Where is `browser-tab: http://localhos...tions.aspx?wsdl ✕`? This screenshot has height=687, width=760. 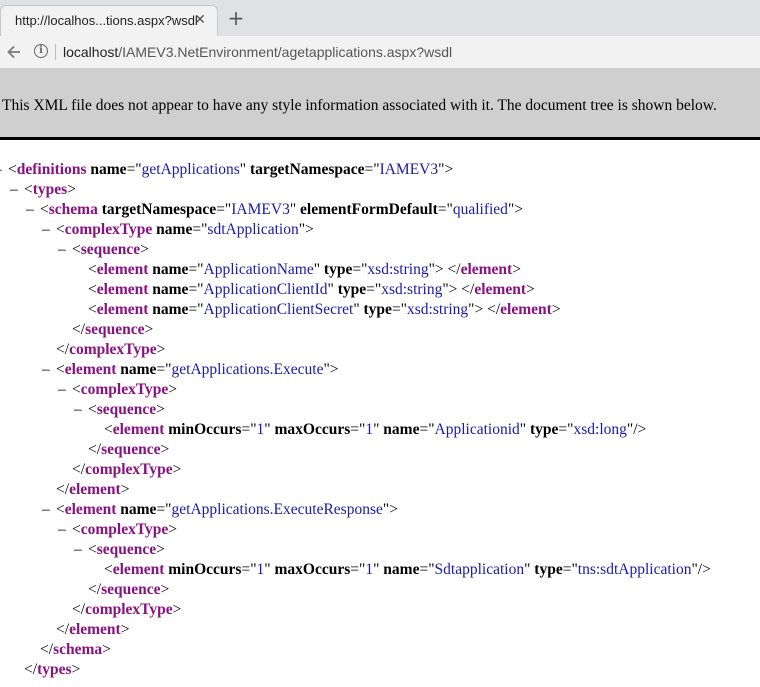
browser-tab: http://localhos...tions.aspx?wsdl ✕ is located at coordinates (109, 20).